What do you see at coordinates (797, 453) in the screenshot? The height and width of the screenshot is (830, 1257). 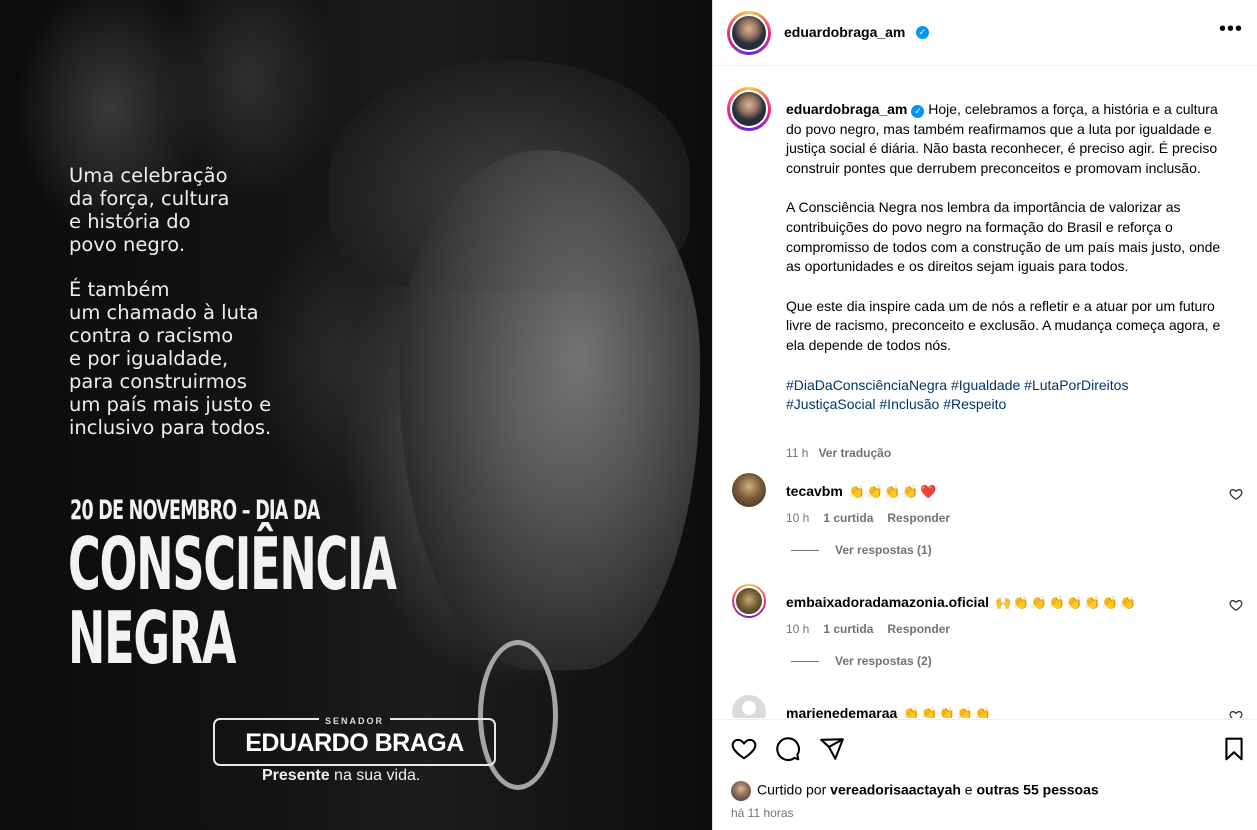 I see `caption-time: 11 h` at bounding box center [797, 453].